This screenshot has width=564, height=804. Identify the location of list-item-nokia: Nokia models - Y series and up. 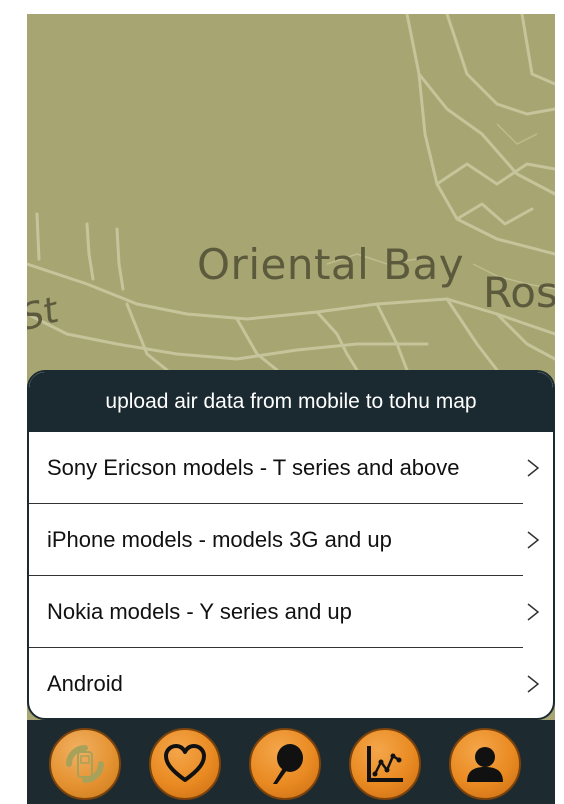
(291, 612).